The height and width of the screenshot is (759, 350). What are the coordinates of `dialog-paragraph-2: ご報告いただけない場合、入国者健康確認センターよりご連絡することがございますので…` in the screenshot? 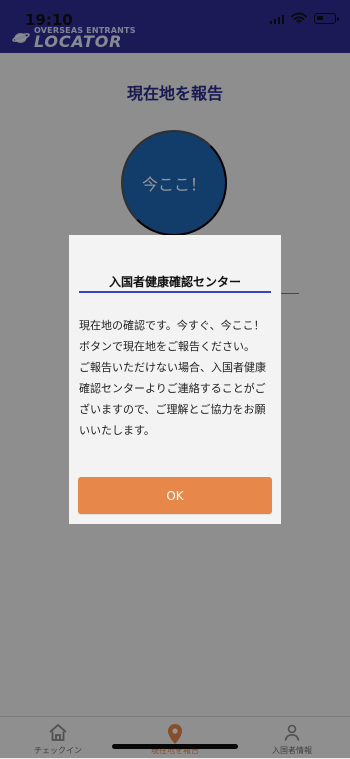 It's located at (172, 399).